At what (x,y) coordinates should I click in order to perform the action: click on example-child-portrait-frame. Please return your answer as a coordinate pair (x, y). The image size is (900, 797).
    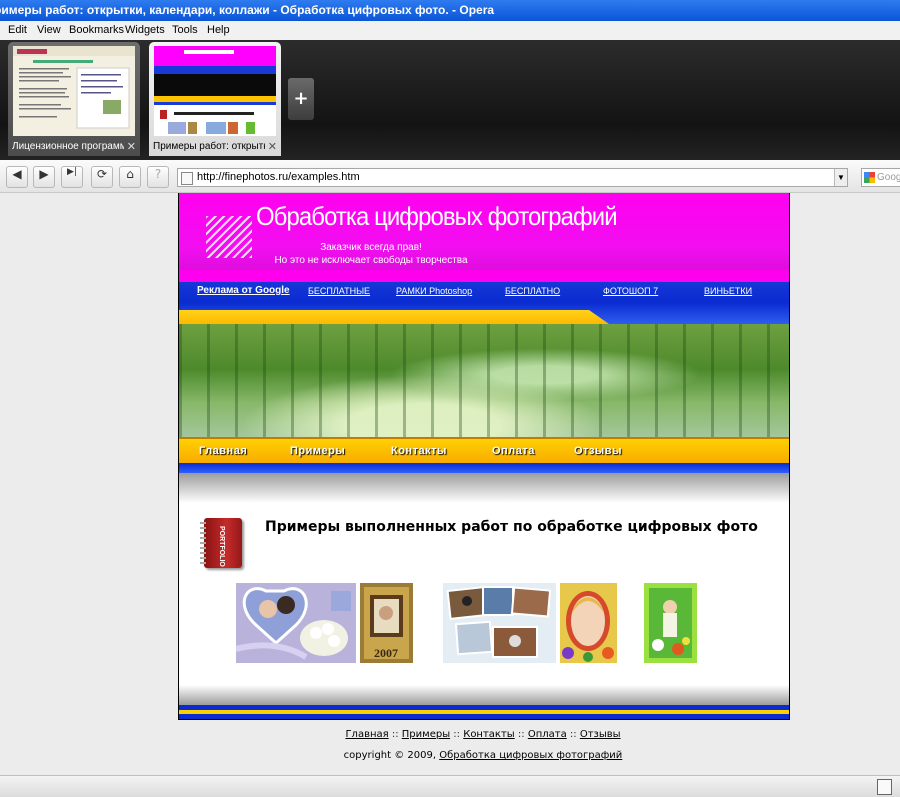
    Looking at the image, I should click on (588, 623).